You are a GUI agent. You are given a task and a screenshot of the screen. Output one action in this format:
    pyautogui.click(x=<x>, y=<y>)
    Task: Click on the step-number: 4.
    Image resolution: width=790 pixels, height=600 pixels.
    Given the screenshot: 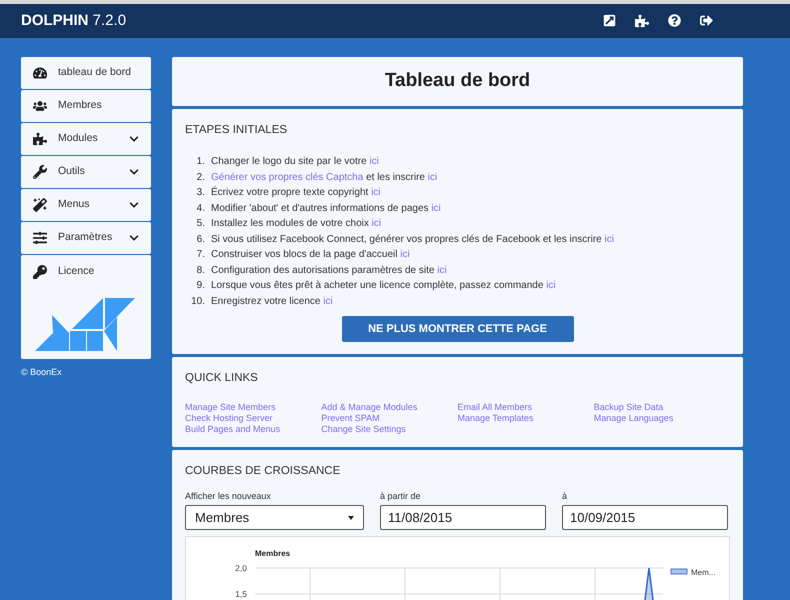 What is the action you would take?
    pyautogui.click(x=200, y=209)
    